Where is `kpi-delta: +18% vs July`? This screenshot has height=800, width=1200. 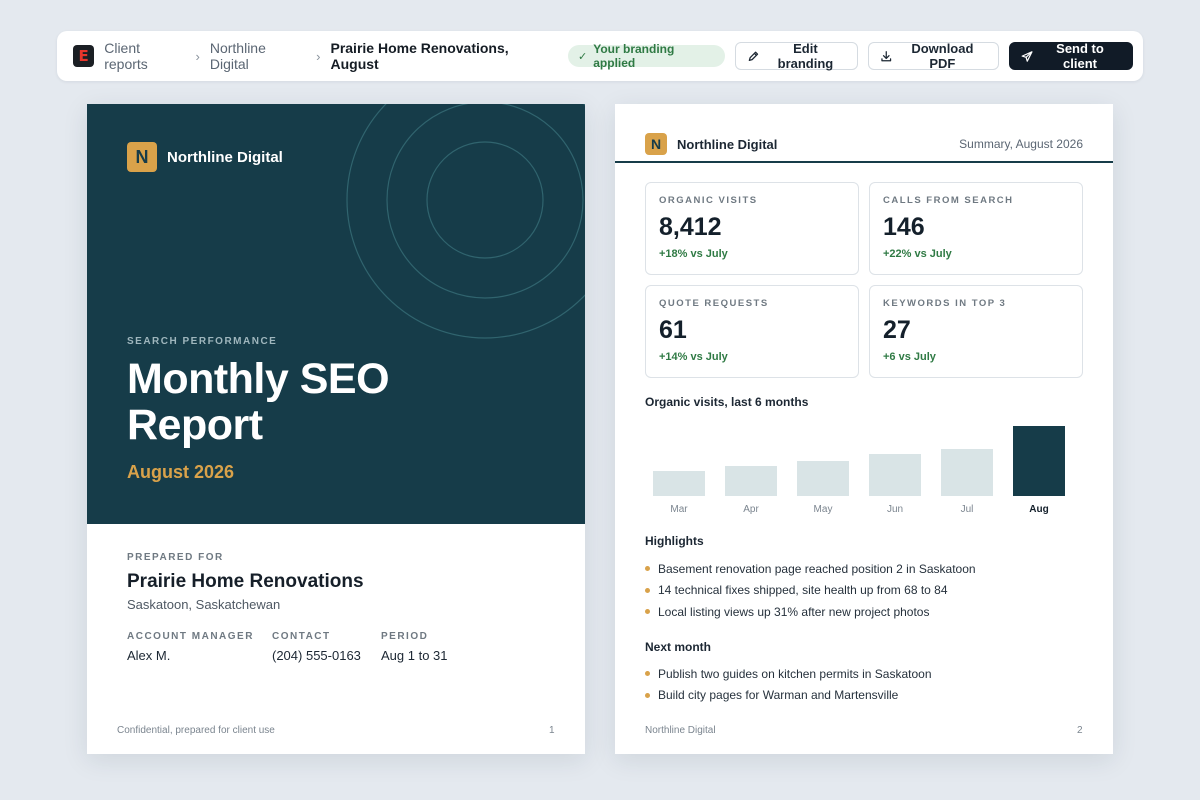 kpi-delta: +18% vs July is located at coordinates (693, 254).